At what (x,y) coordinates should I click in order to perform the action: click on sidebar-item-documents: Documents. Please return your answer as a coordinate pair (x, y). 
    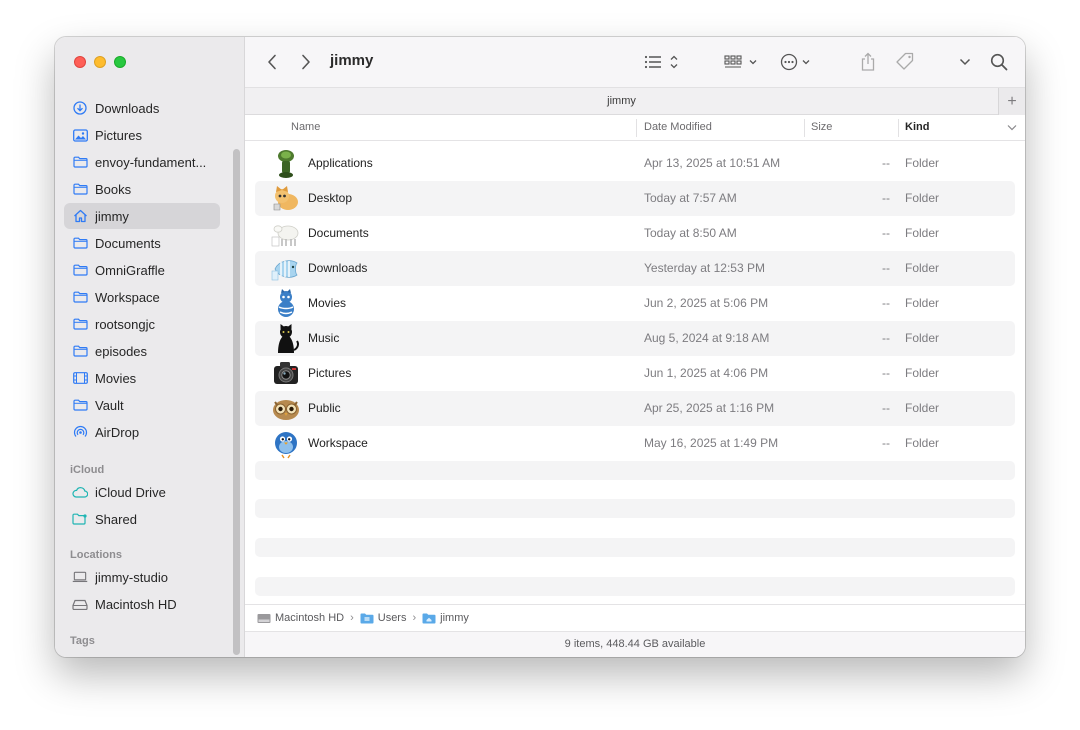
    Looking at the image, I should click on (142, 243).